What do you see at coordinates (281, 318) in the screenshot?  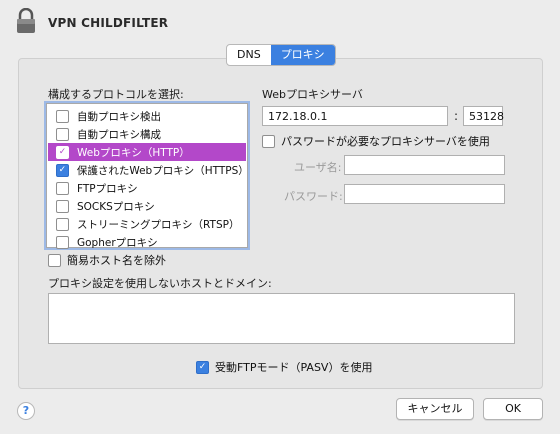 I see `bypass-hosts-textarea` at bounding box center [281, 318].